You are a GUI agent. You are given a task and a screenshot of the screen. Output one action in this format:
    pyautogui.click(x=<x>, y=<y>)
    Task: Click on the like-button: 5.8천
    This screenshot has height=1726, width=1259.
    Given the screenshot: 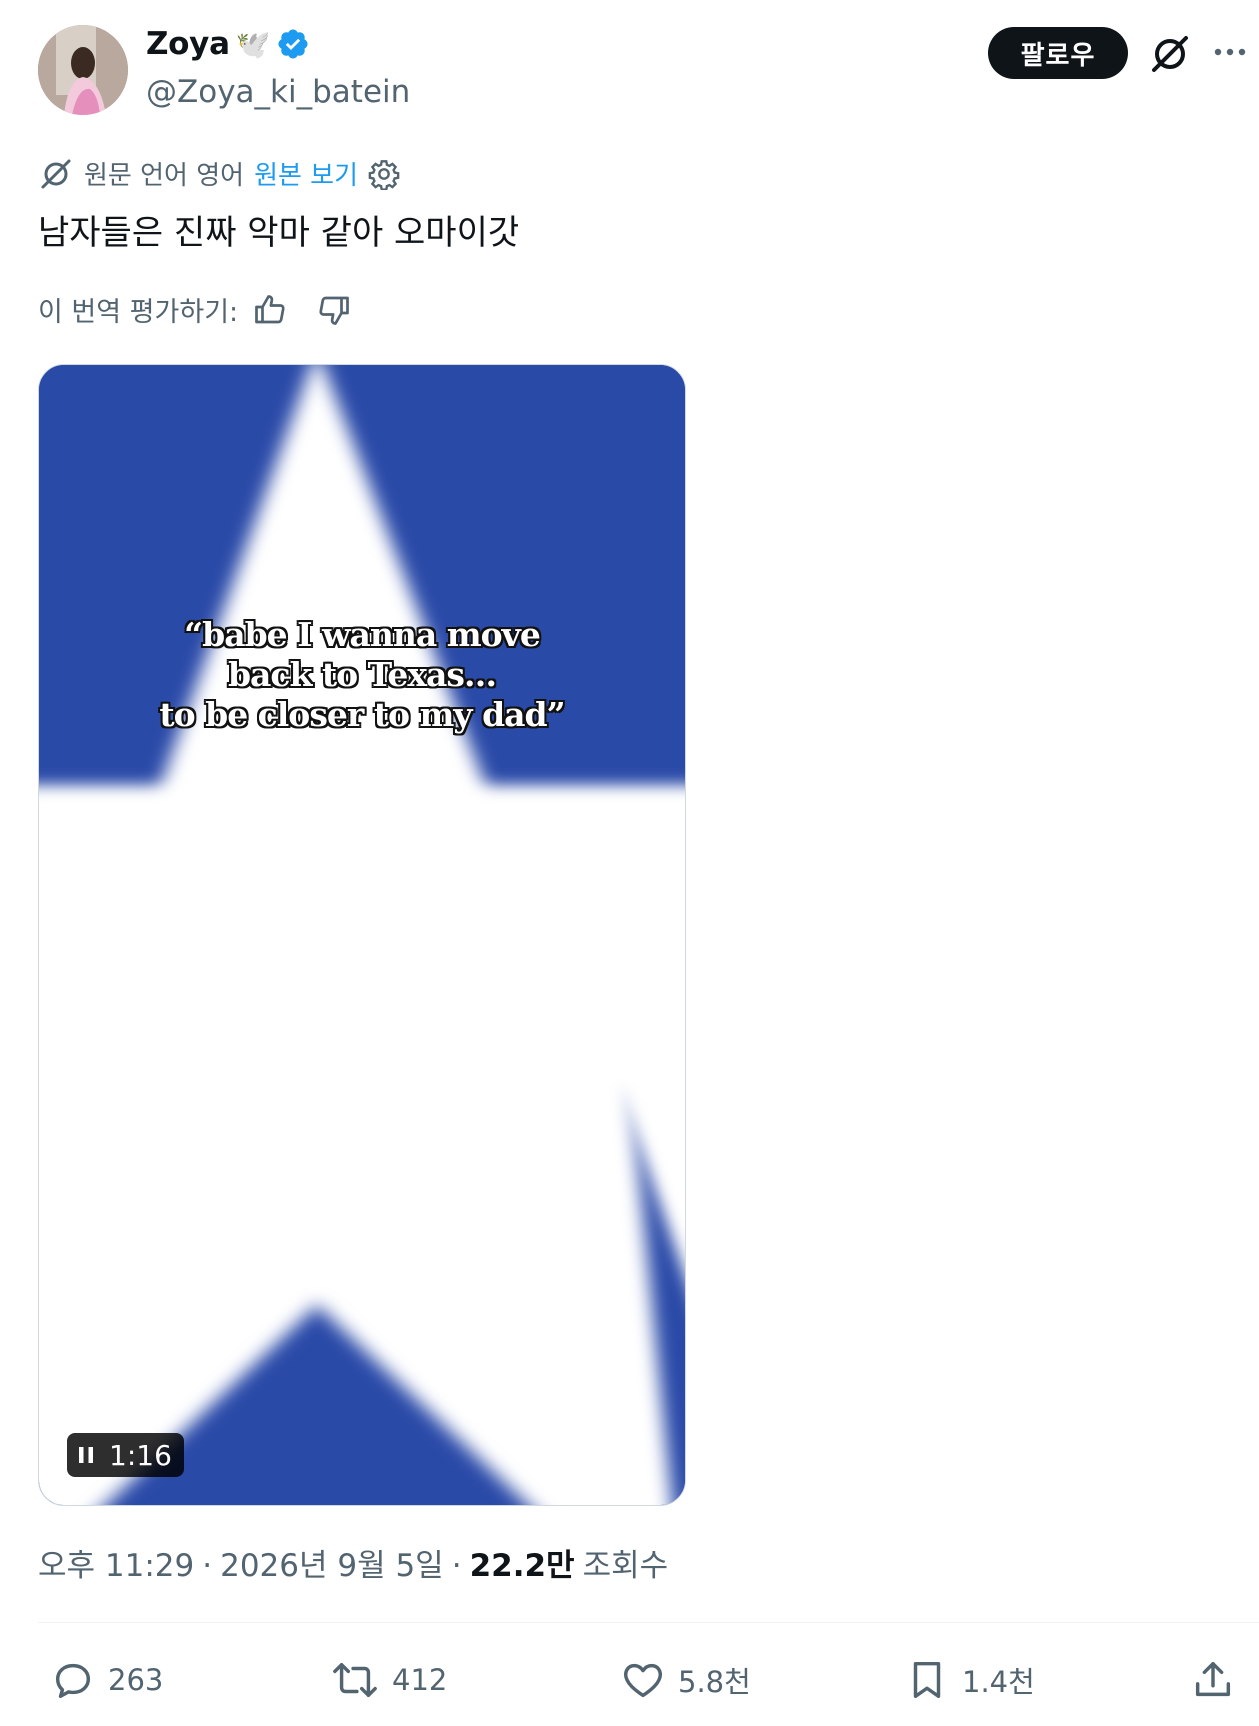 What is the action you would take?
    pyautogui.click(x=685, y=1680)
    